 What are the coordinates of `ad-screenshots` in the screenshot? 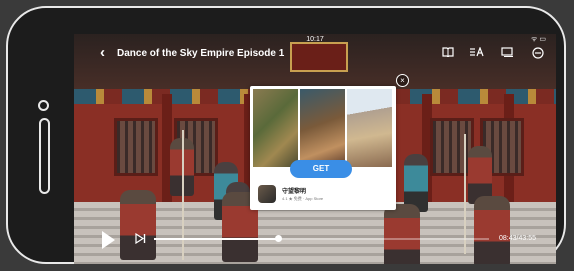 It's located at (323, 128).